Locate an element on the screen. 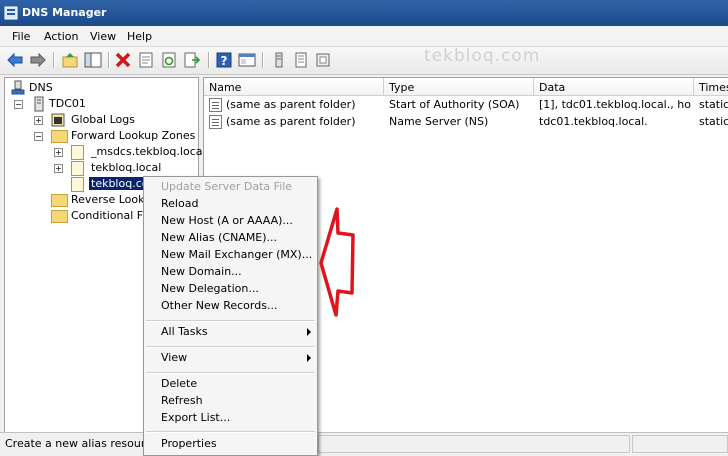  menu-file: File is located at coordinates (21, 36).